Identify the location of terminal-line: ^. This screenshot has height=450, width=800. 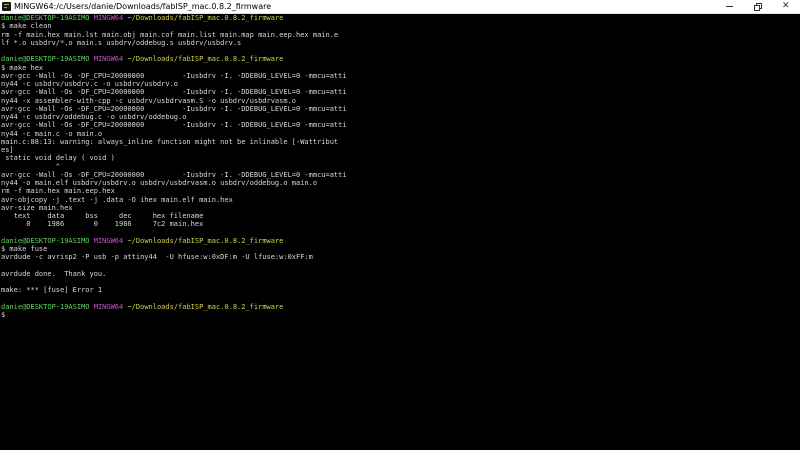
(31, 166).